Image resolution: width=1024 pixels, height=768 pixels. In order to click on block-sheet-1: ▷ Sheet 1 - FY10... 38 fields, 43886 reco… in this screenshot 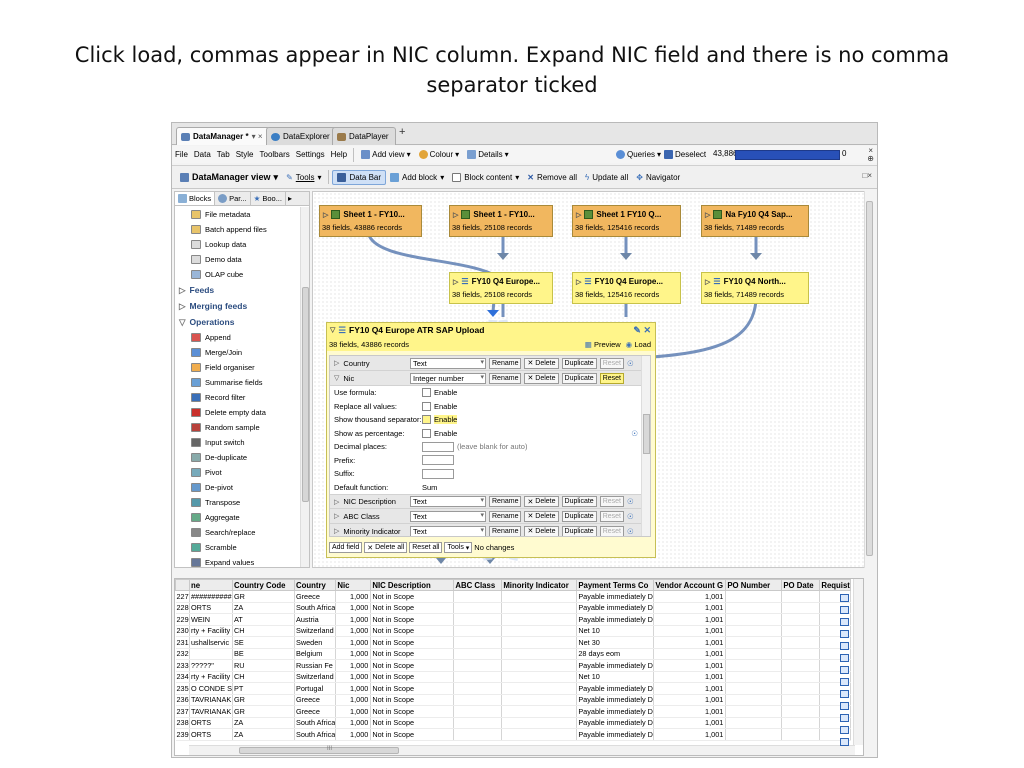, I will do `click(370, 221)`.